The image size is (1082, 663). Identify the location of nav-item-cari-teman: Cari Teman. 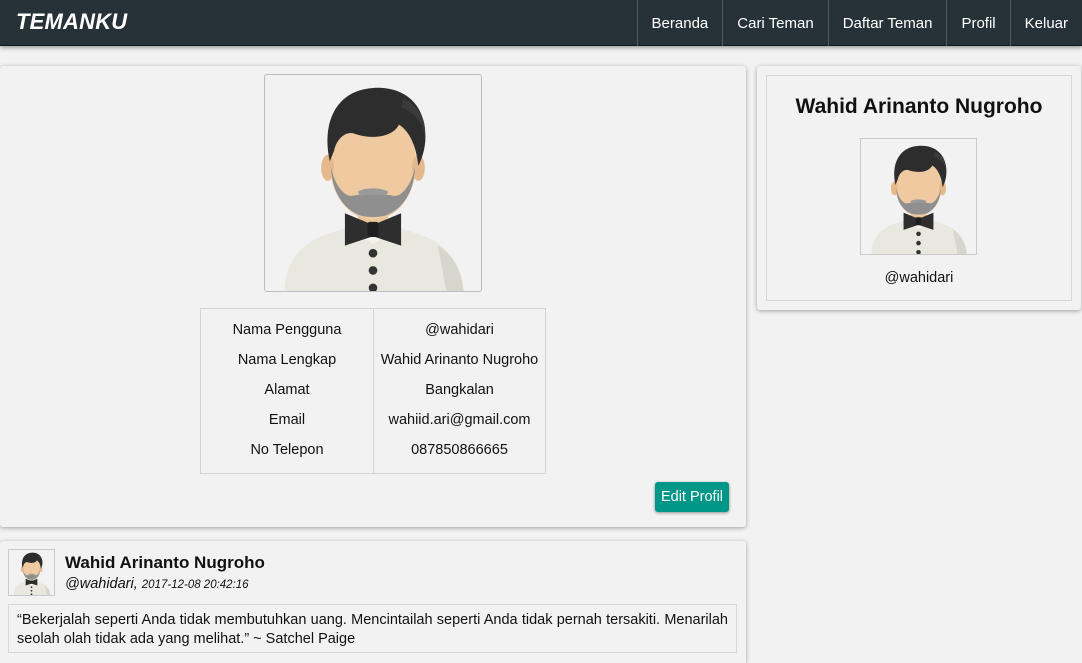
(774, 23).